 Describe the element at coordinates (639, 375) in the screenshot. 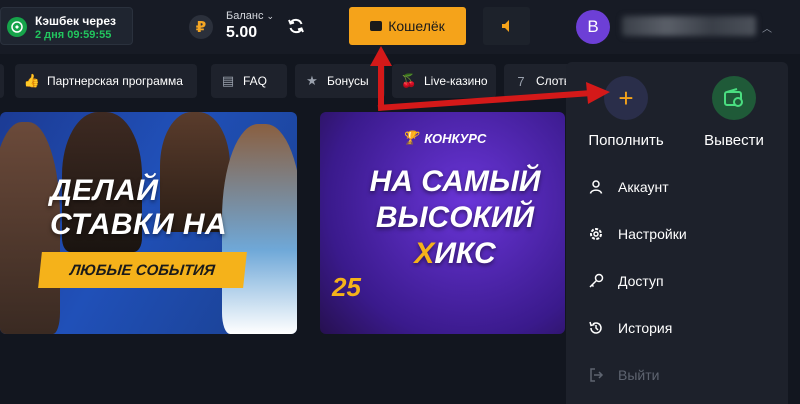

I see `menu-item-label: Выйти` at that location.